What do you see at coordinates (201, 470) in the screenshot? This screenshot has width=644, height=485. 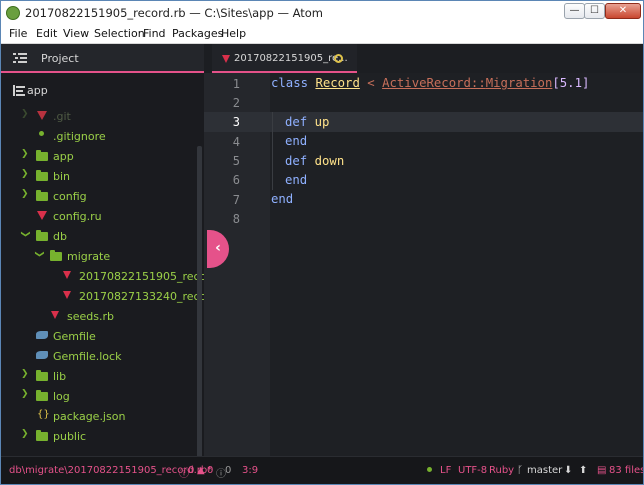 I see `warning-icon: ▲` at bounding box center [201, 470].